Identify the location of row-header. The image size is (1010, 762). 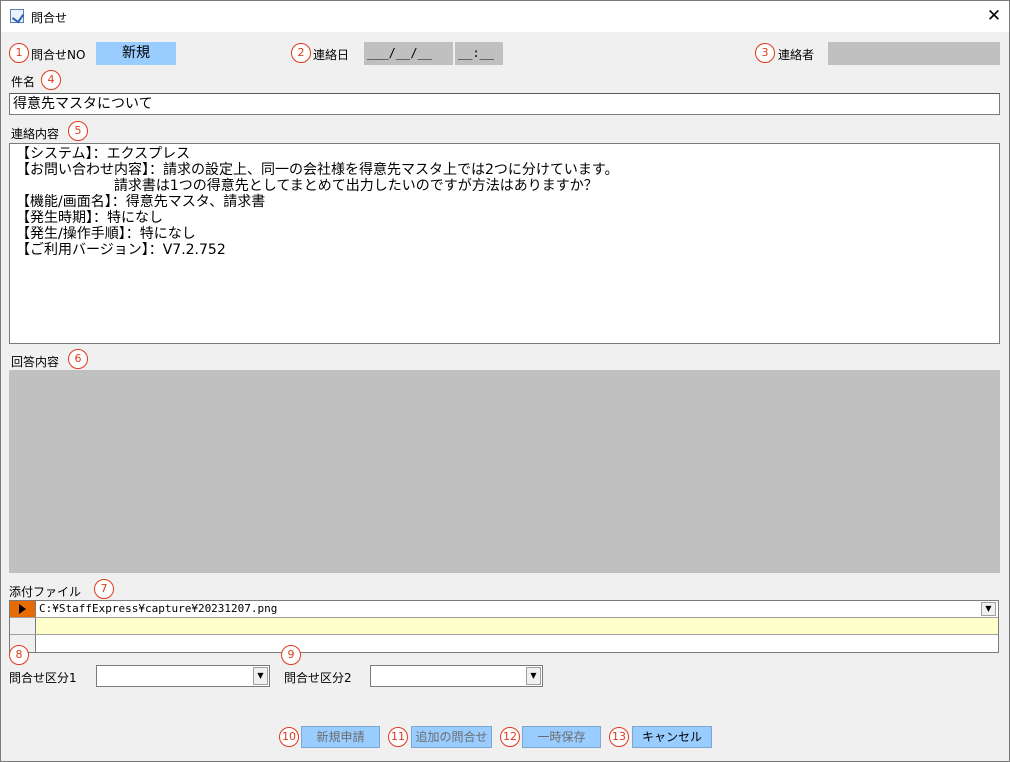
(23, 626).